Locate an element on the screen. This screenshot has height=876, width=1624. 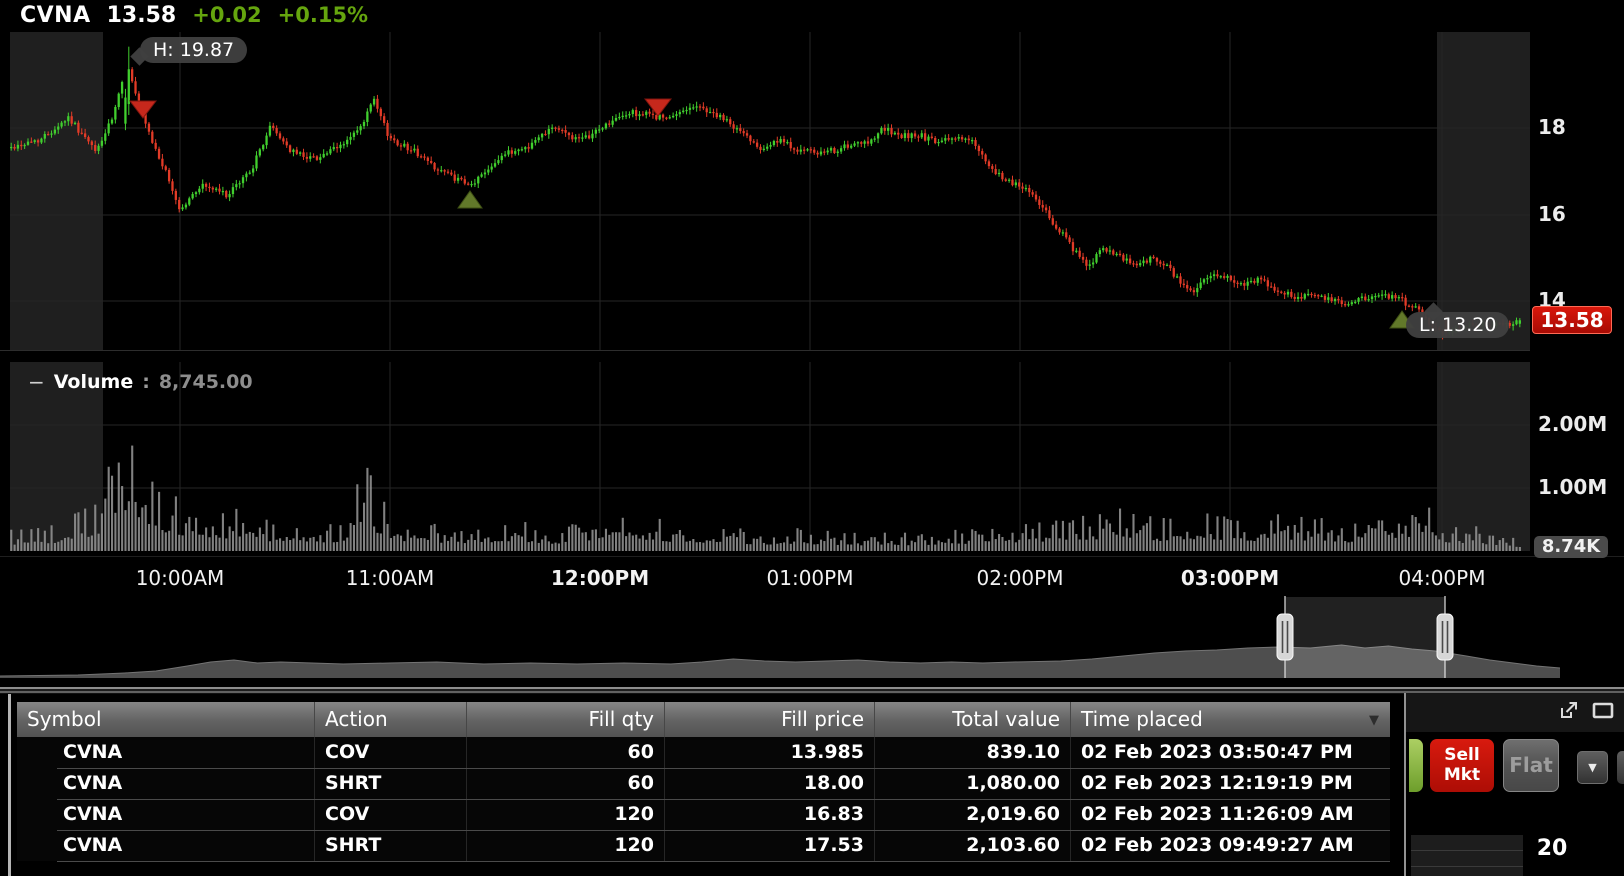
time-axis-tick: 11:00AM is located at coordinates (390, 578).